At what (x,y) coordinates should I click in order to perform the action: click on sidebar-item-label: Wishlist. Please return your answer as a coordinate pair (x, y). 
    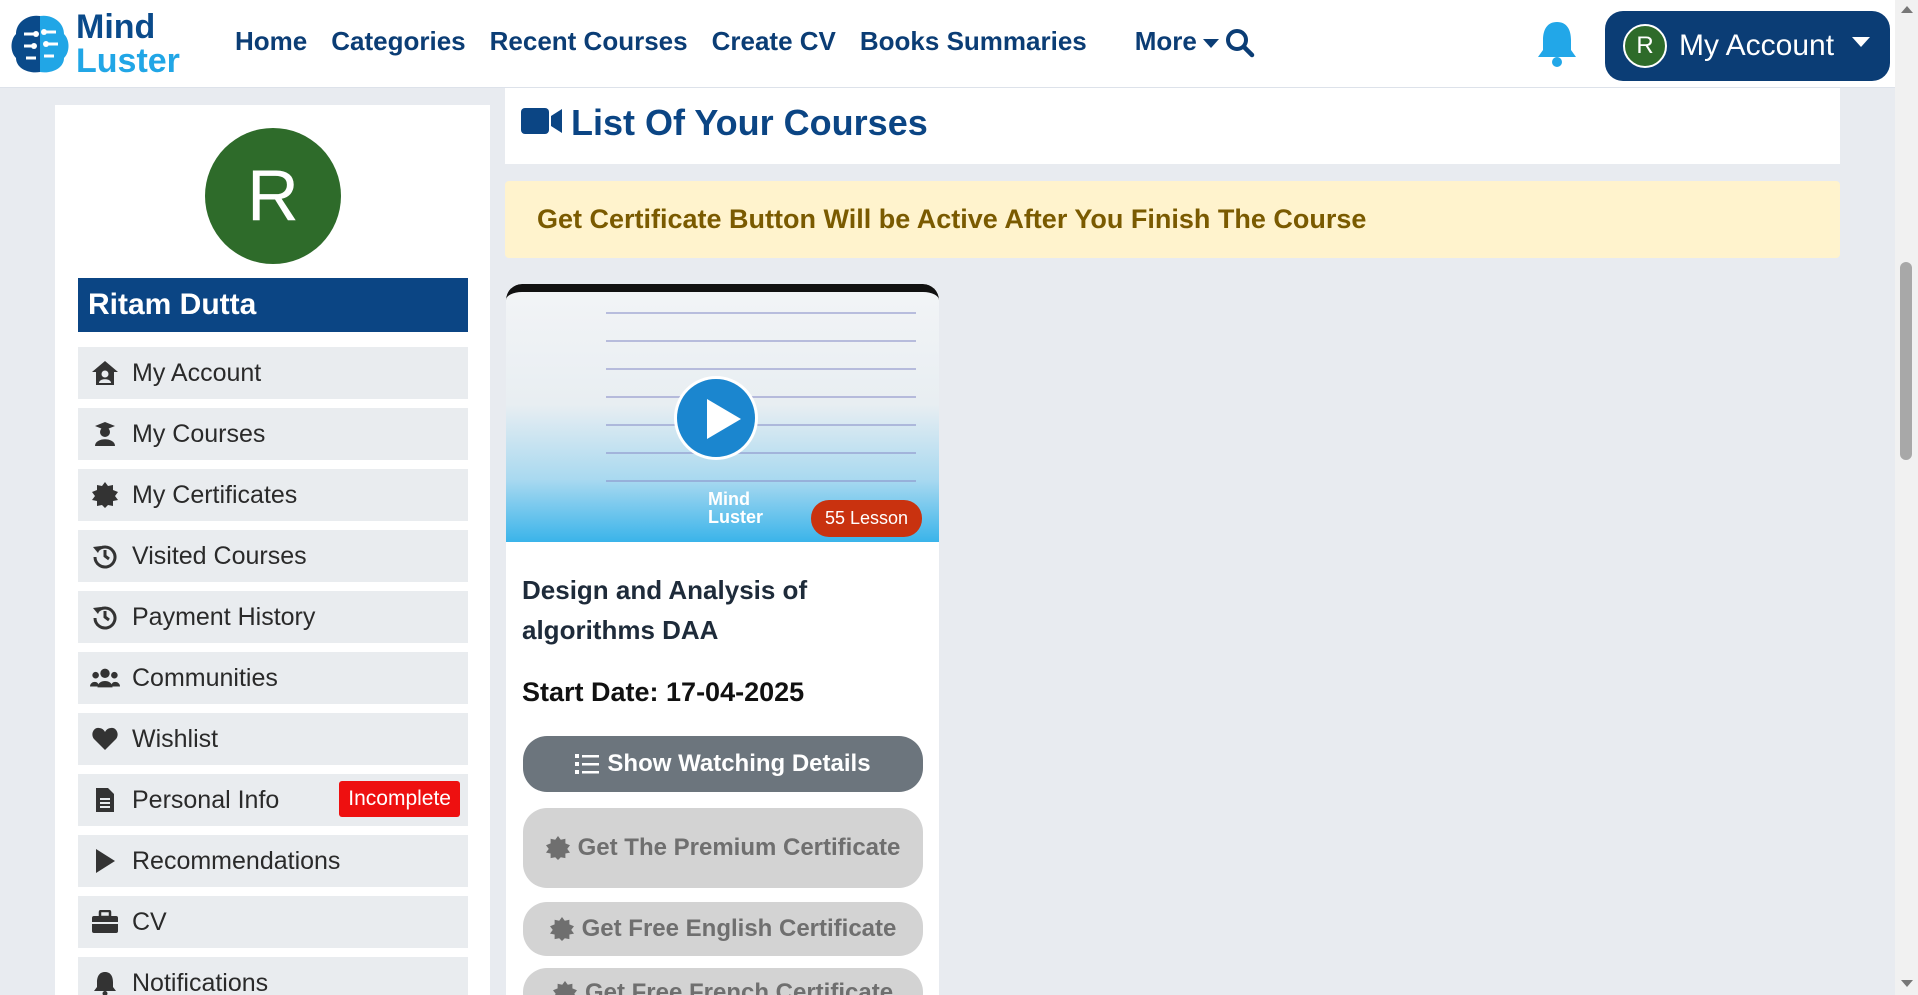
    Looking at the image, I should click on (175, 738).